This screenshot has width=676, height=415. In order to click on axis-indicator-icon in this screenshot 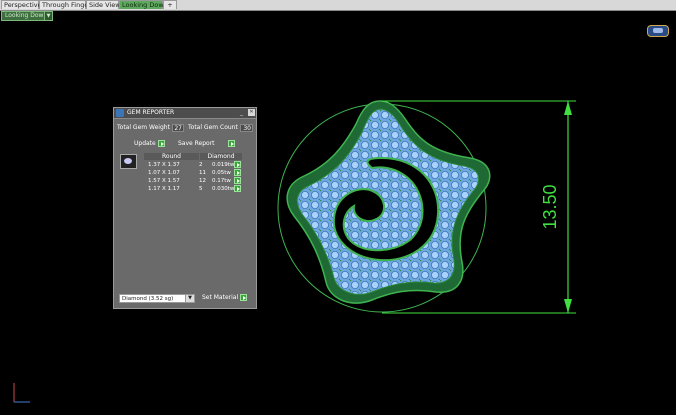, I will do `click(21, 393)`.